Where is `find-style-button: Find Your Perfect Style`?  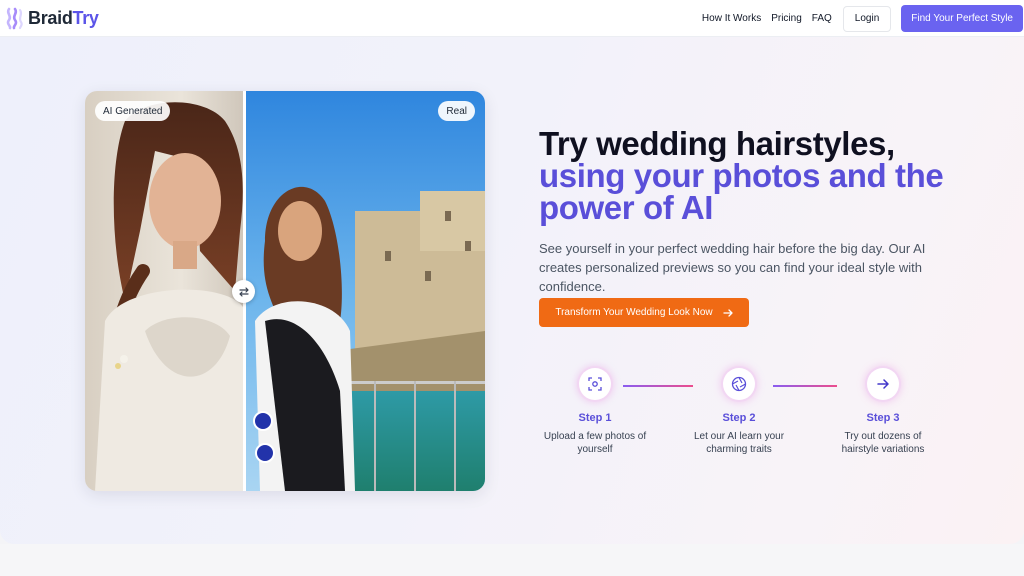 find-style-button: Find Your Perfect Style is located at coordinates (962, 18).